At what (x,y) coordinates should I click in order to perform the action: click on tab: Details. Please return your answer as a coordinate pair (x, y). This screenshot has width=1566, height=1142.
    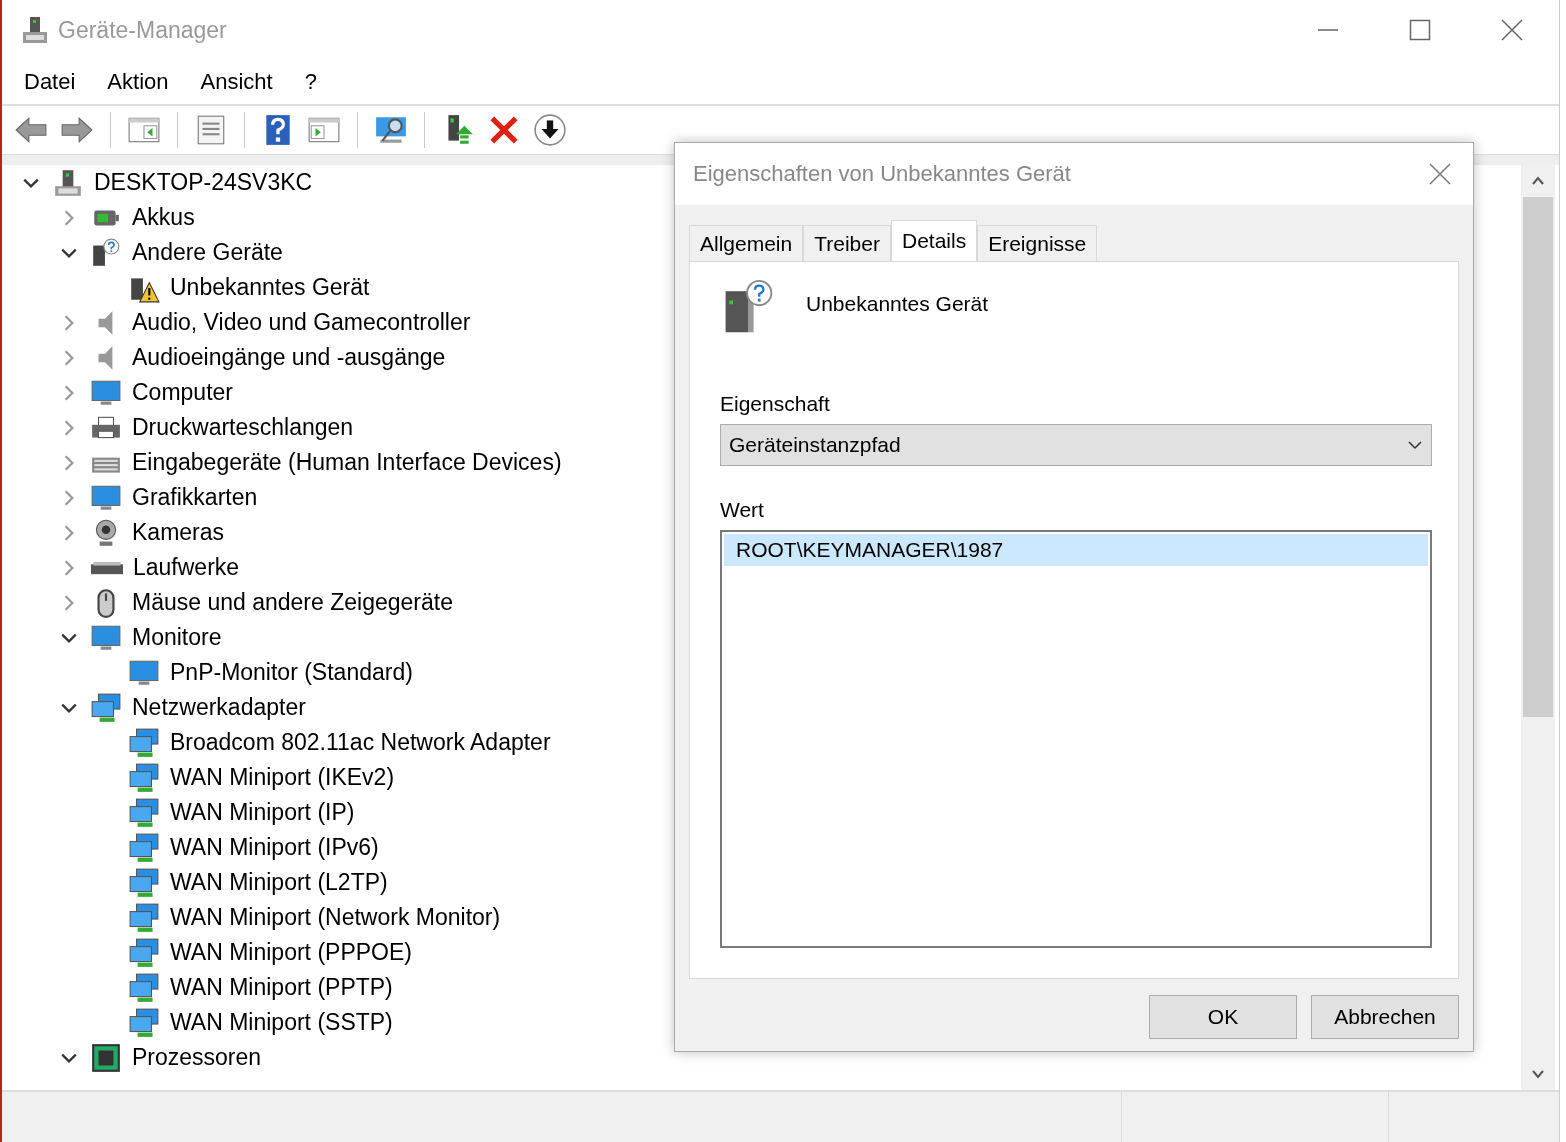
    Looking at the image, I should click on (934, 240).